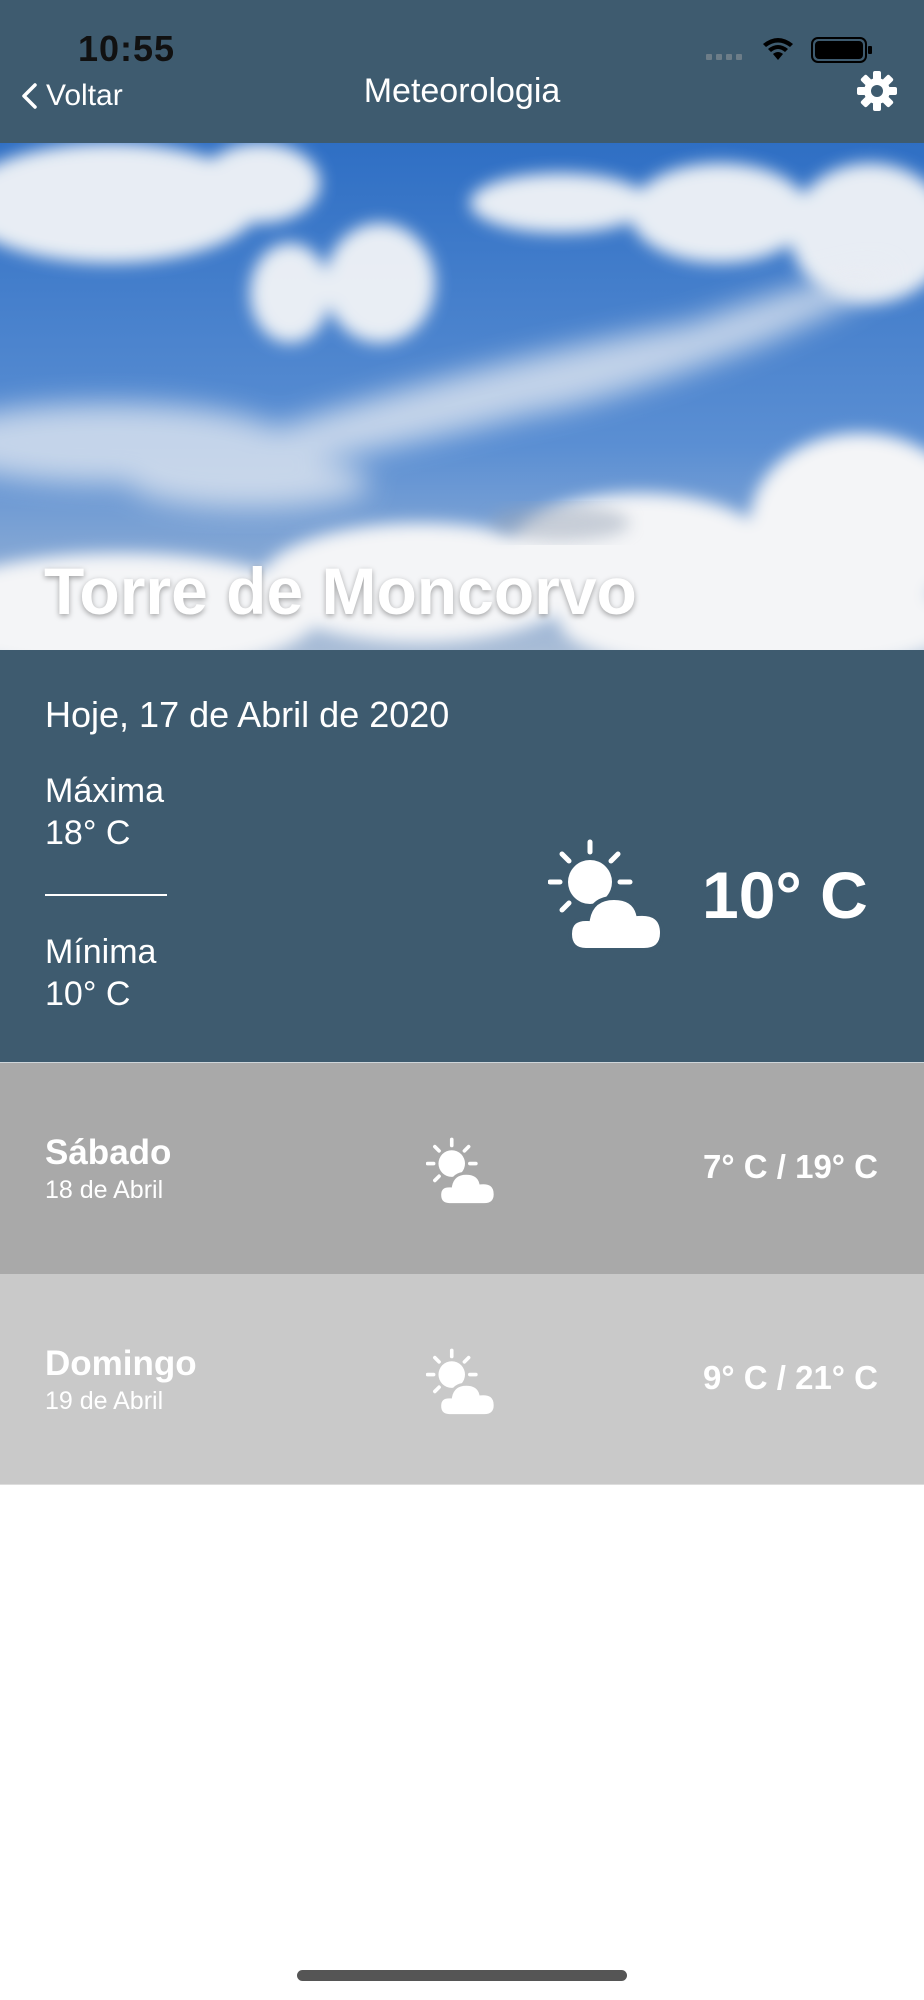 The height and width of the screenshot is (2000, 924). I want to click on battery-icon, so click(841, 50).